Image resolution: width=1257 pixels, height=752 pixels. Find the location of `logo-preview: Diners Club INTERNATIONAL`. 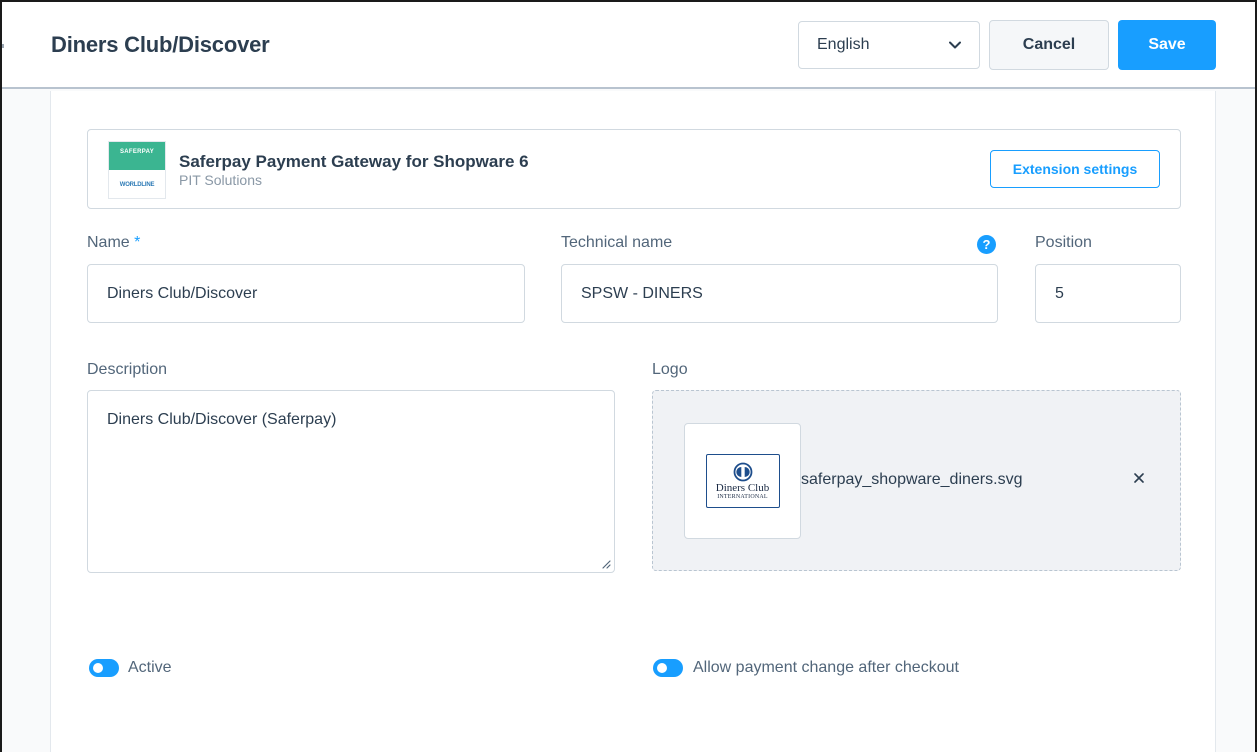

logo-preview: Diners Club INTERNATIONAL is located at coordinates (742, 481).